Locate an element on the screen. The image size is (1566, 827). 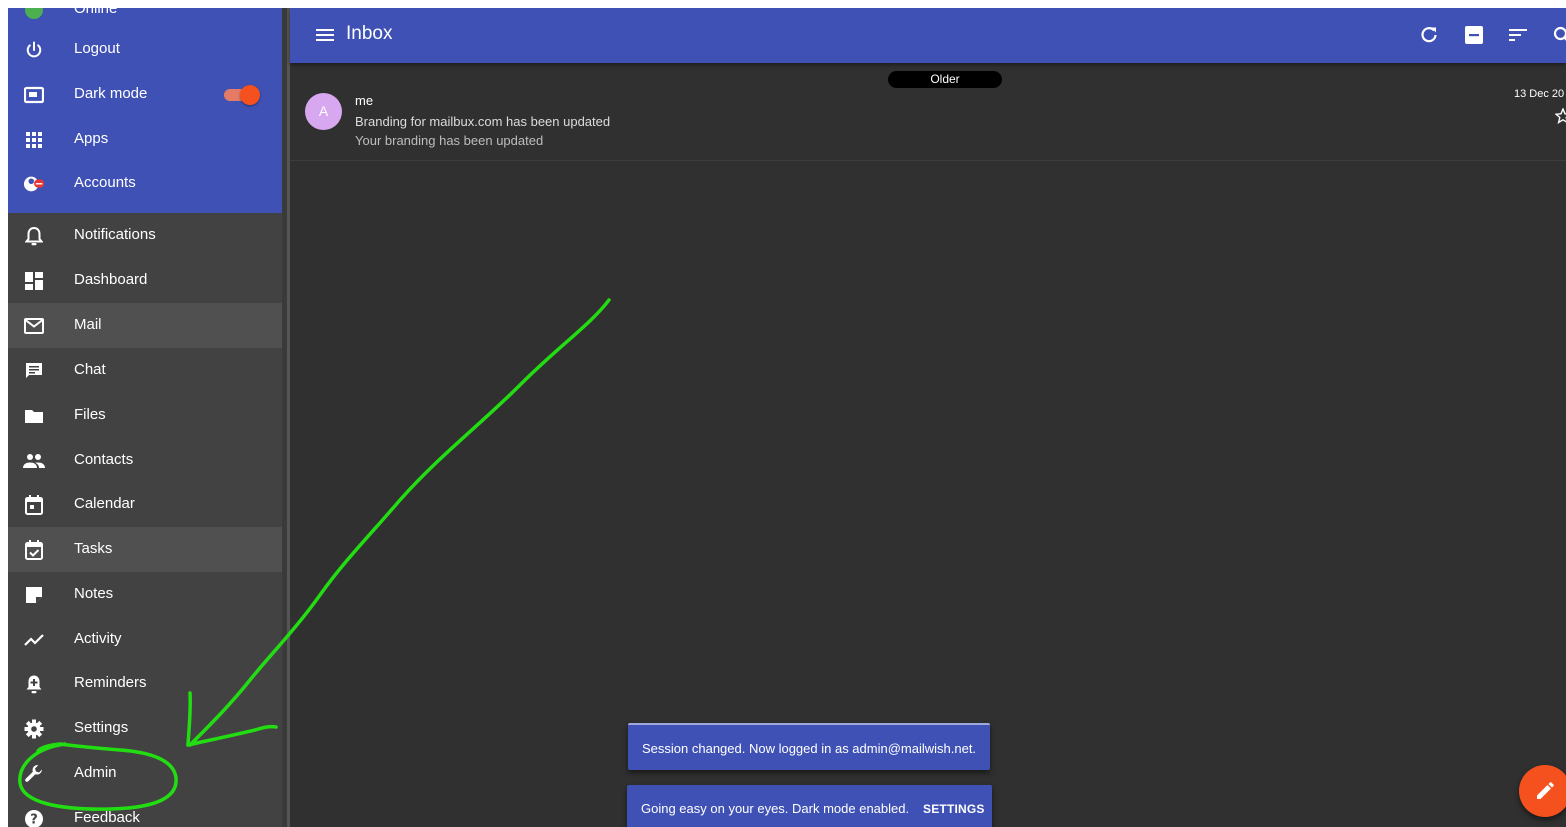
sidebar-item-label: Notes is located at coordinates (94, 593).